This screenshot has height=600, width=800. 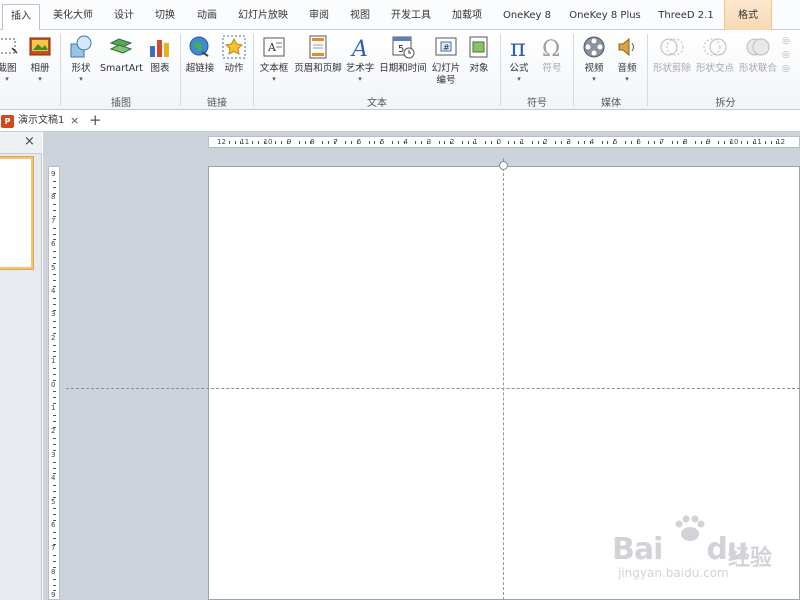 I want to click on equation-button: π 公式 ▾, so click(x=519, y=63).